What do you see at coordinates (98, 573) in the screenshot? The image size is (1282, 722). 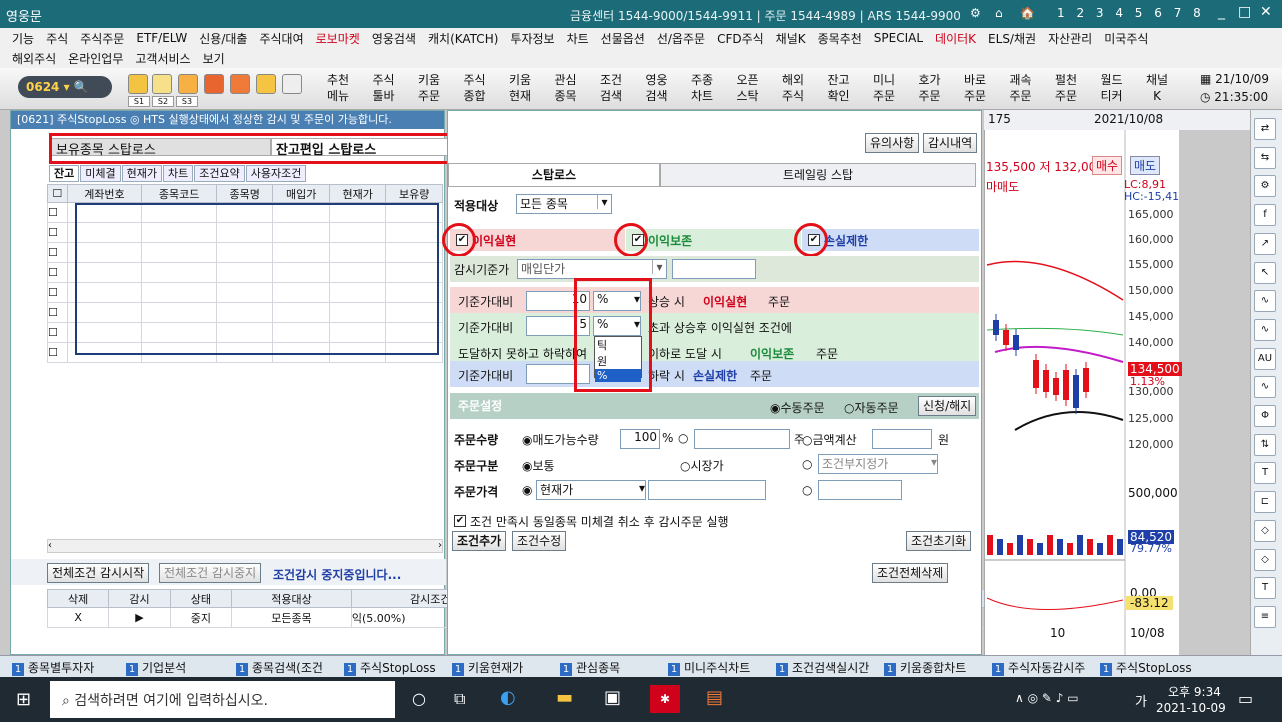 I see `start-all-button: 전체조건 감시시작` at bounding box center [98, 573].